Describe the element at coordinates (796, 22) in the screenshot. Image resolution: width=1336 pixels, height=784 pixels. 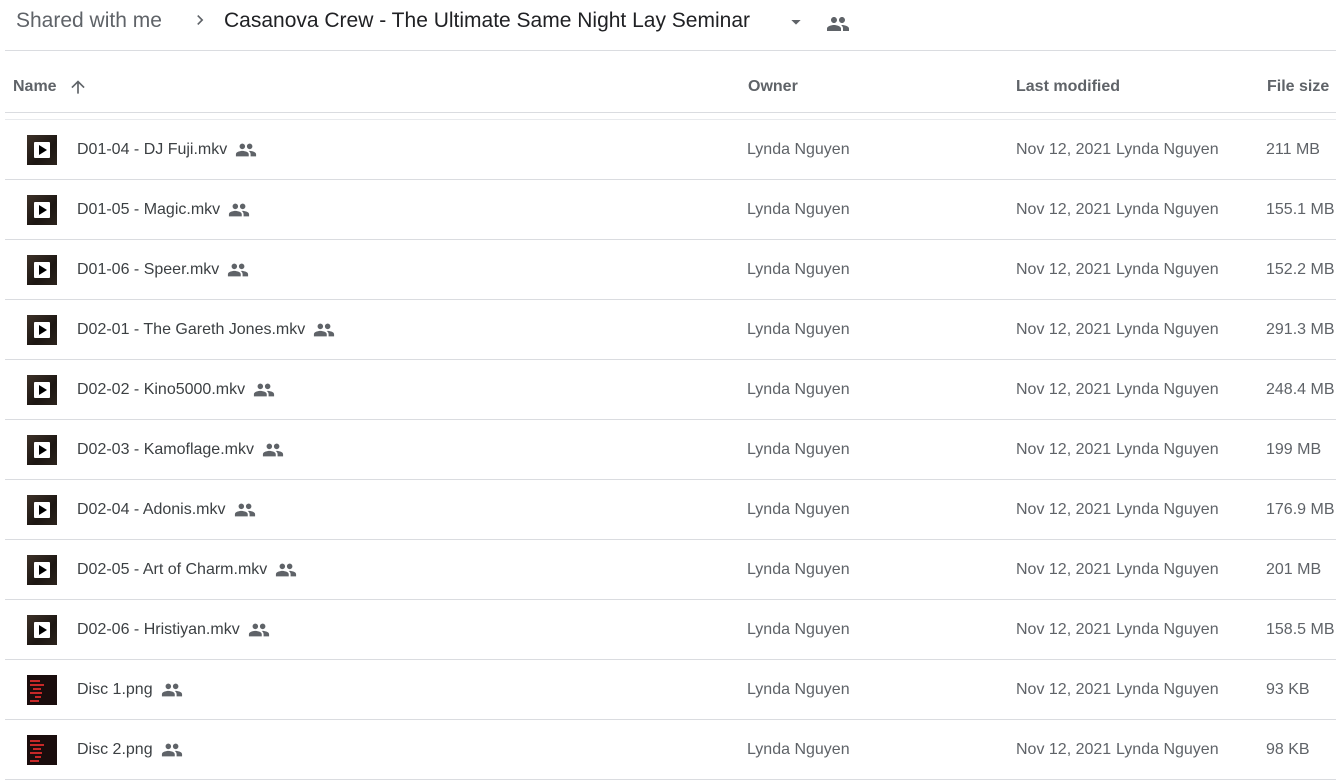
I see `caret-down-icon` at that location.